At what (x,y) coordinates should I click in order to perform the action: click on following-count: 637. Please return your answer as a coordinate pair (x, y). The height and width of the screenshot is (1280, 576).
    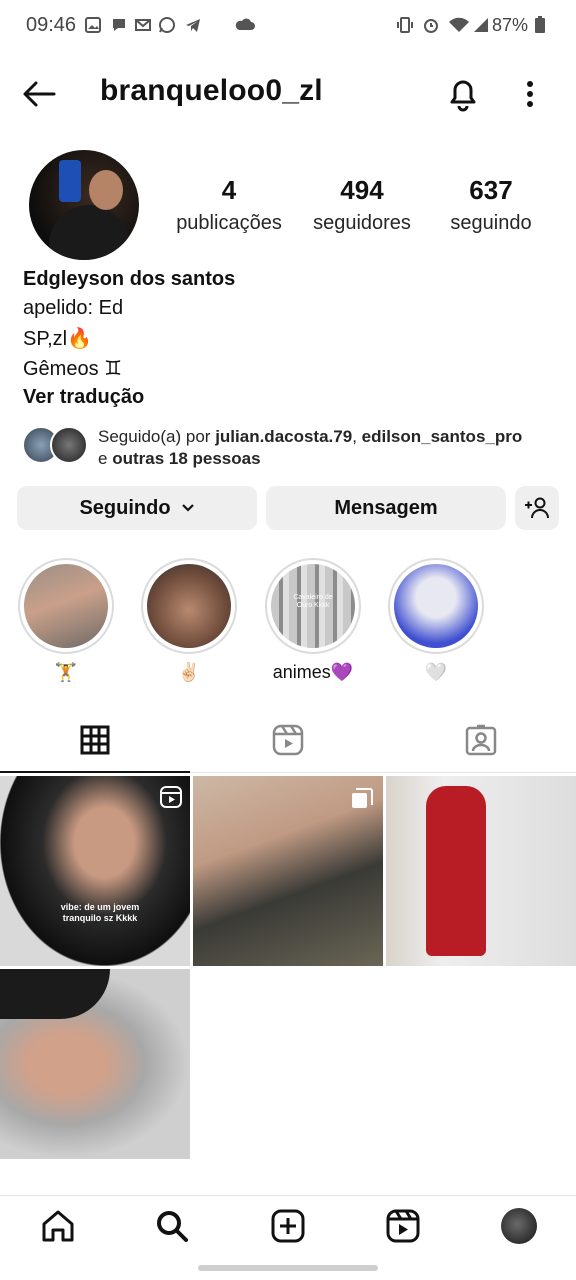
    Looking at the image, I should click on (491, 190).